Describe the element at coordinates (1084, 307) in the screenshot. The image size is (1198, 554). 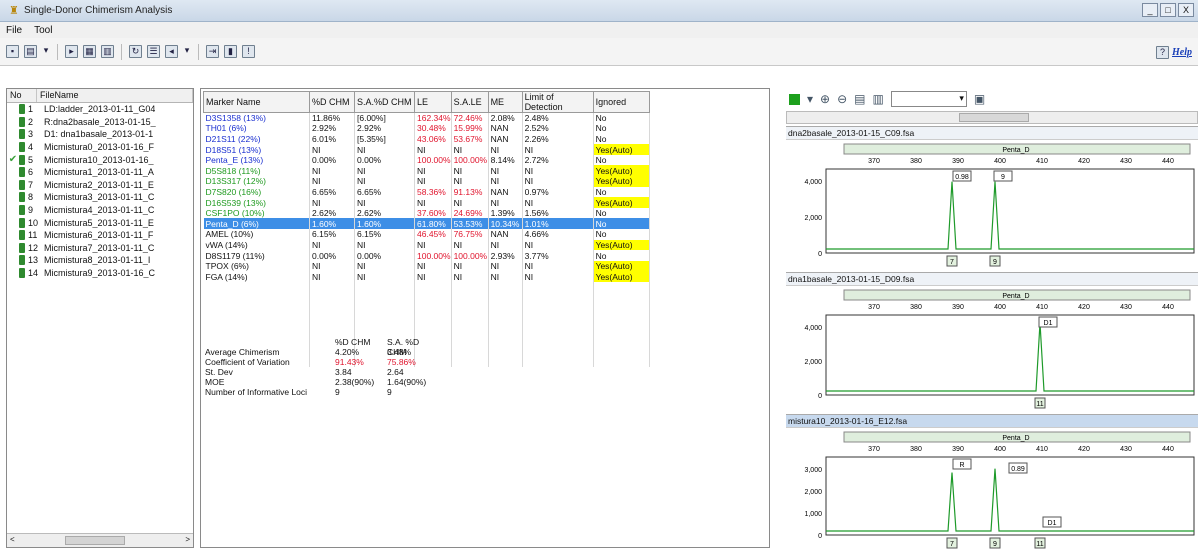
I see `size-tick: 420` at that location.